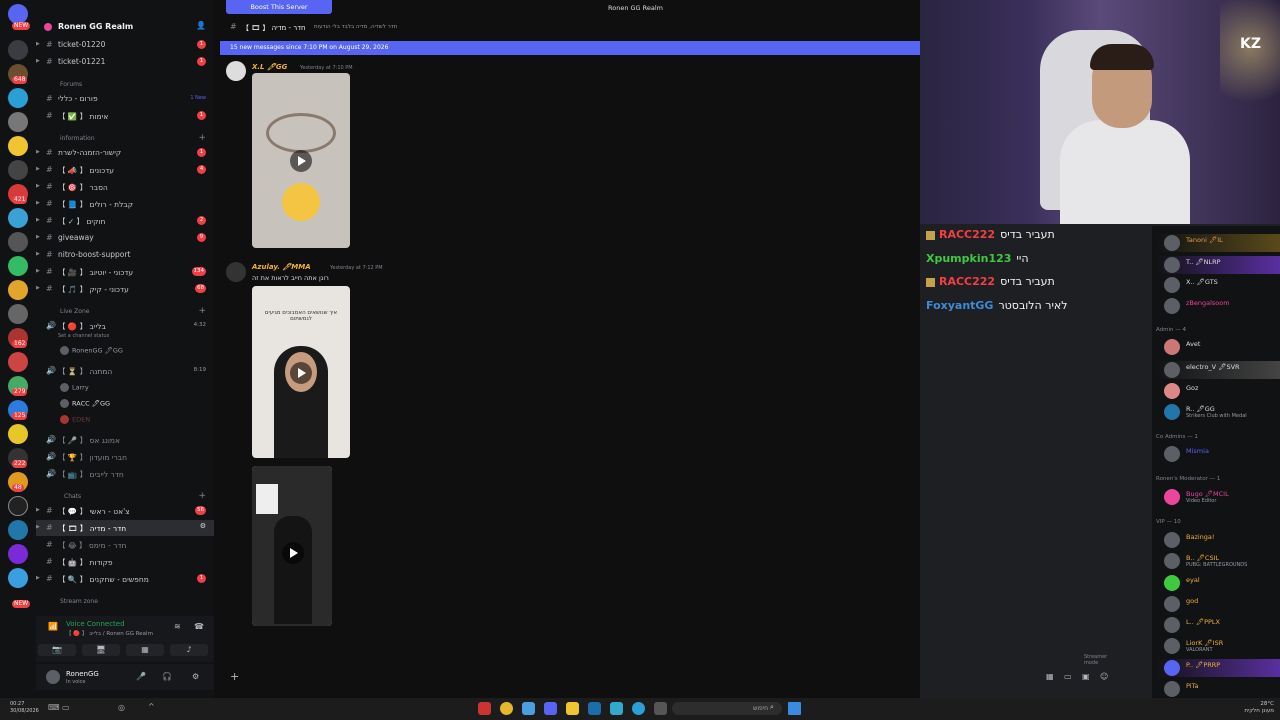  Describe the element at coordinates (75, 419) in the screenshot. I see `voice-user: EDEN` at that location.